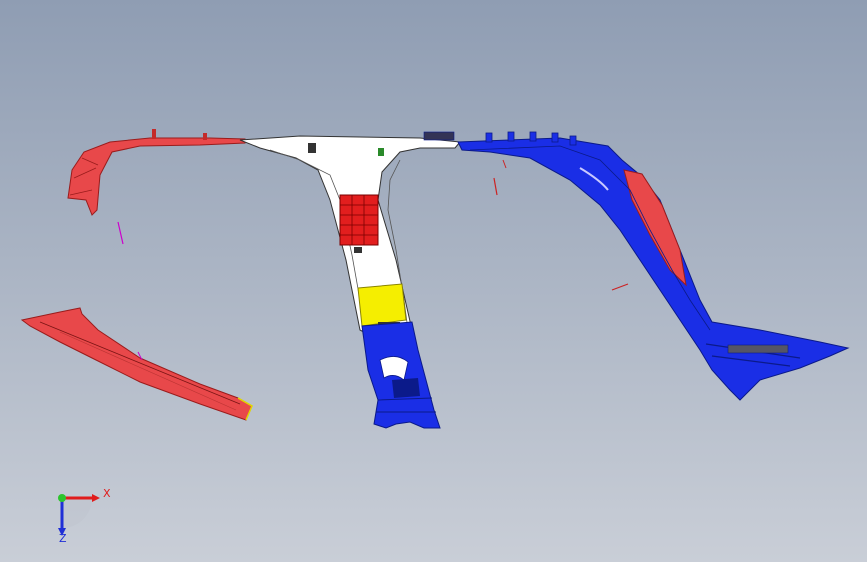 The width and height of the screenshot is (867, 562). I want to click on center-pillar-blue-lower-part, so click(401, 375).